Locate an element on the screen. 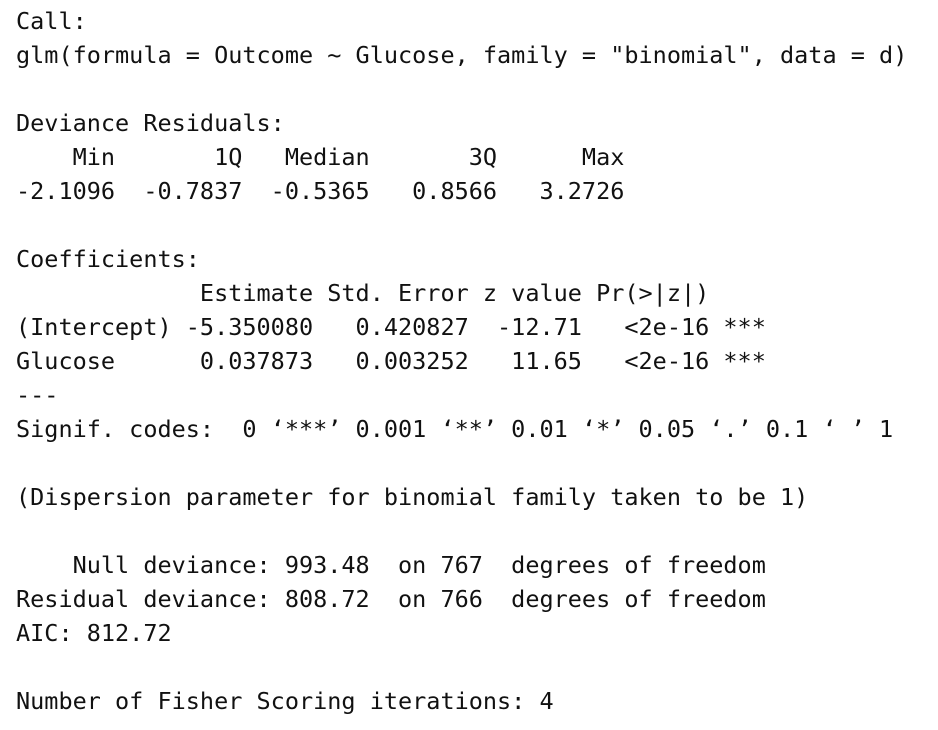 The image size is (938, 730). call-heading: Call: is located at coordinates (51, 21).